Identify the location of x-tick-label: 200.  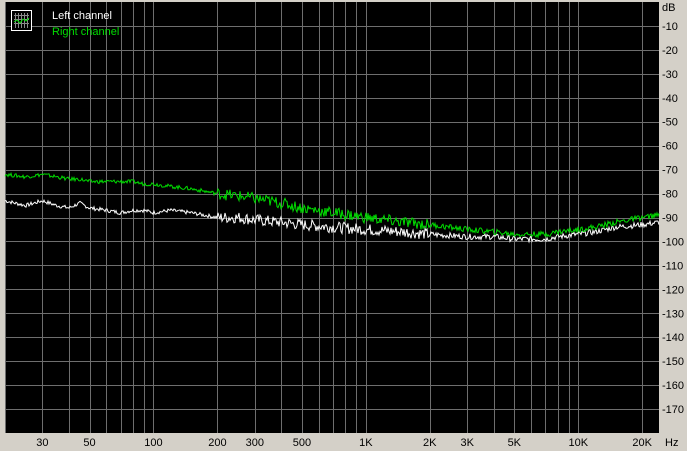
(217, 443).